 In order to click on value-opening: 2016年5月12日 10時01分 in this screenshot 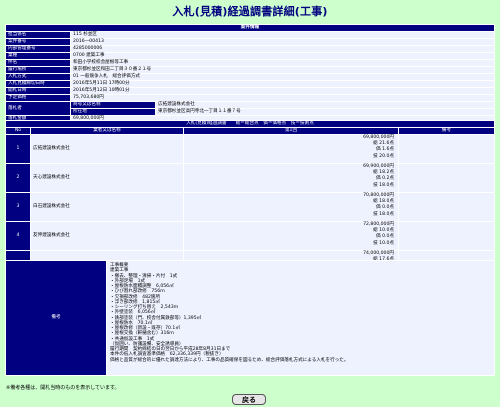, I will do `click(282, 91)`.